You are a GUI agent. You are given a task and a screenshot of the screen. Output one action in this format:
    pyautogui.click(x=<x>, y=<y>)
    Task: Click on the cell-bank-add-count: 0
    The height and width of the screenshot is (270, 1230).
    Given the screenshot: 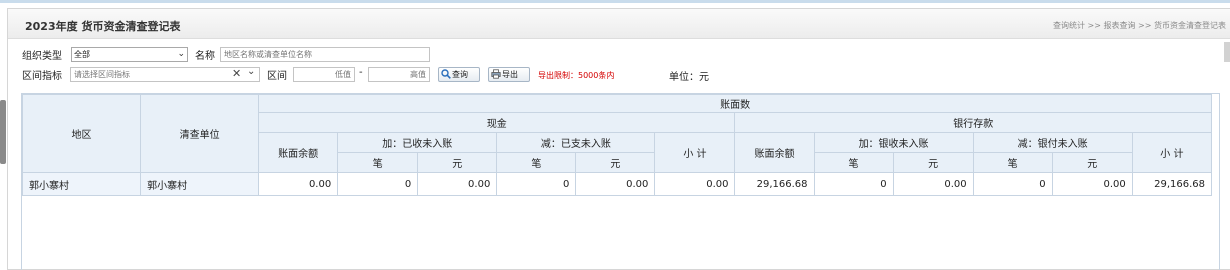 What is the action you would take?
    pyautogui.click(x=853, y=184)
    